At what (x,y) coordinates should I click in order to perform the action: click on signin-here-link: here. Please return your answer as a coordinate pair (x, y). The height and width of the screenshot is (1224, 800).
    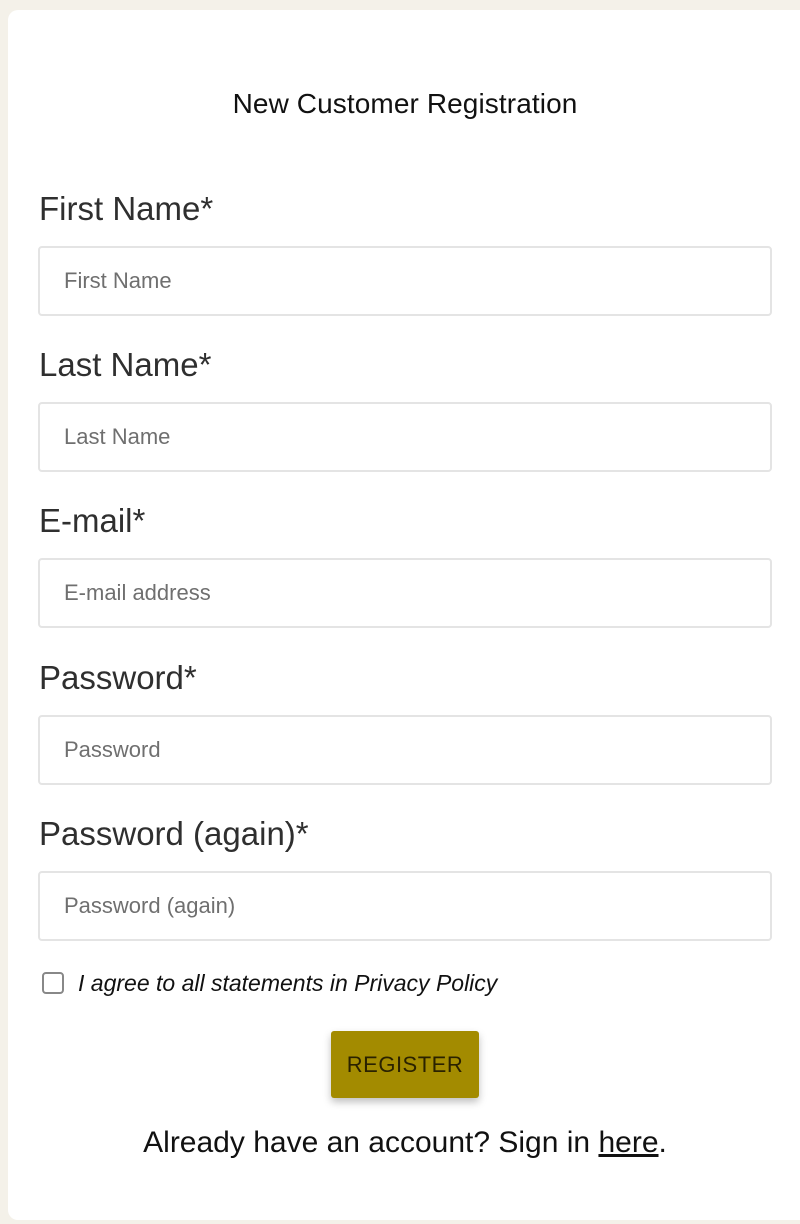
    Looking at the image, I should click on (628, 1142).